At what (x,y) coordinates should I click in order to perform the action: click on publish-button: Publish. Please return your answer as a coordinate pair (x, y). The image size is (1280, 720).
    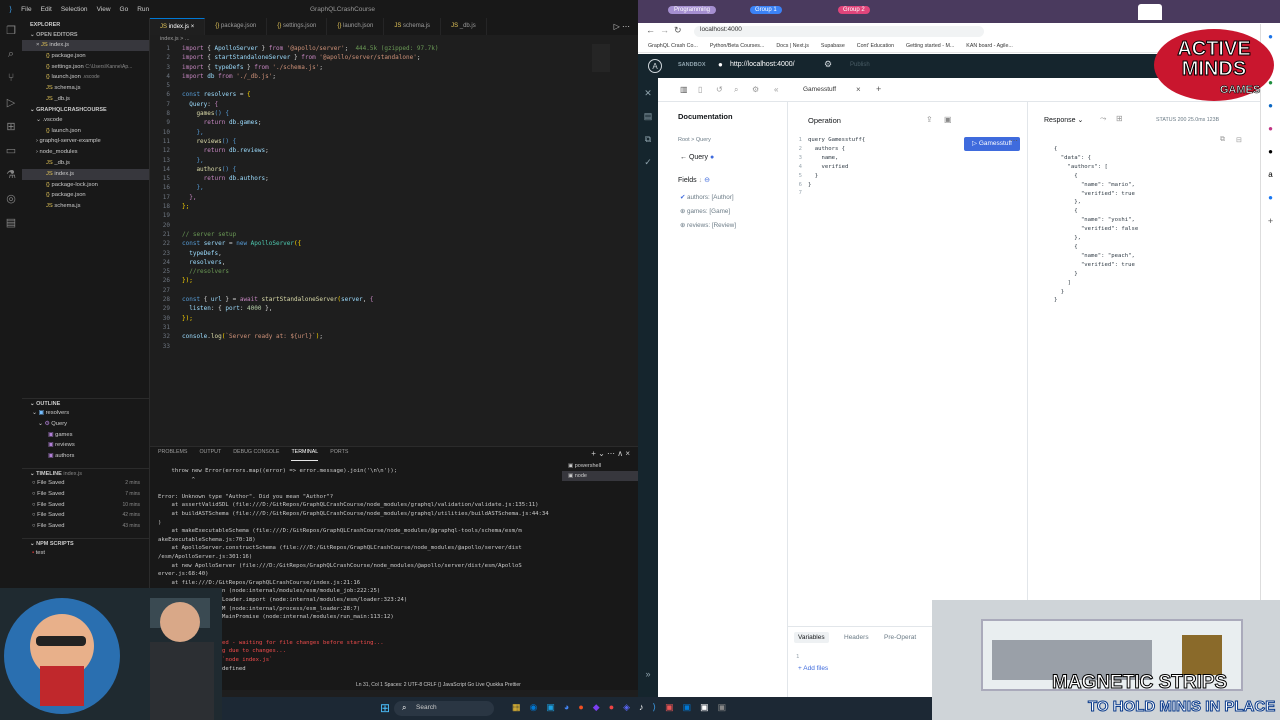
    Looking at the image, I should click on (860, 65).